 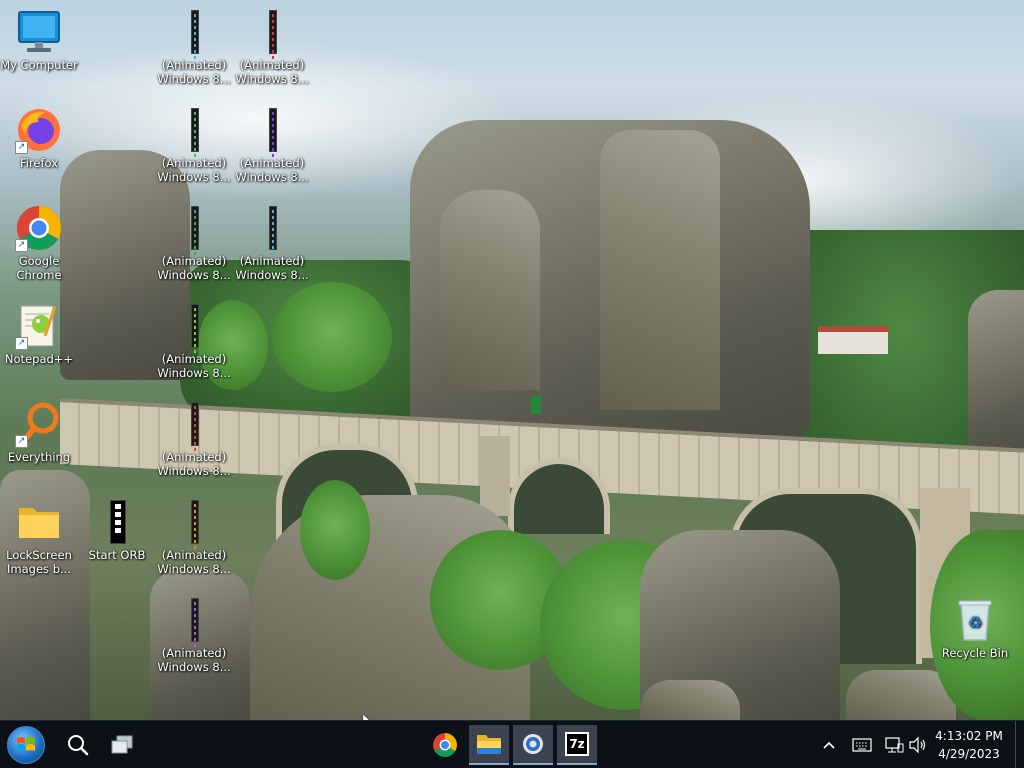 I want to click on desktop-icon-my-computer: My Computer, so click(x=39, y=40).